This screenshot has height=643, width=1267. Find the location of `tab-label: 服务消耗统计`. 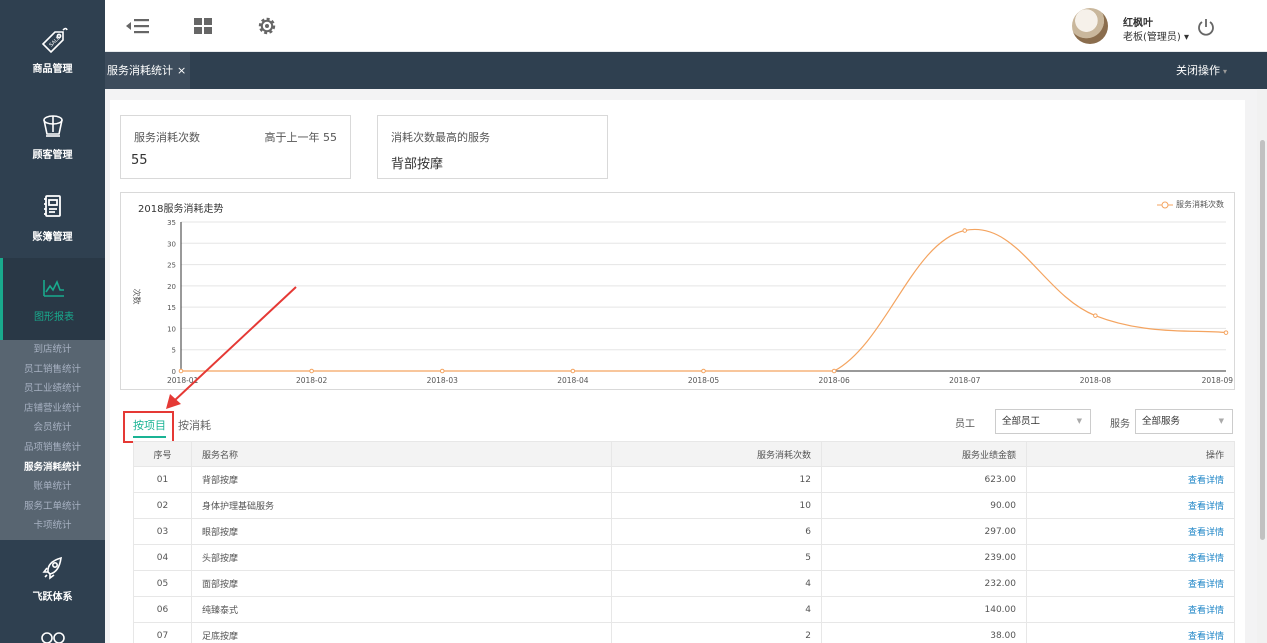

tab-label: 服务消耗统计 is located at coordinates (140, 70).